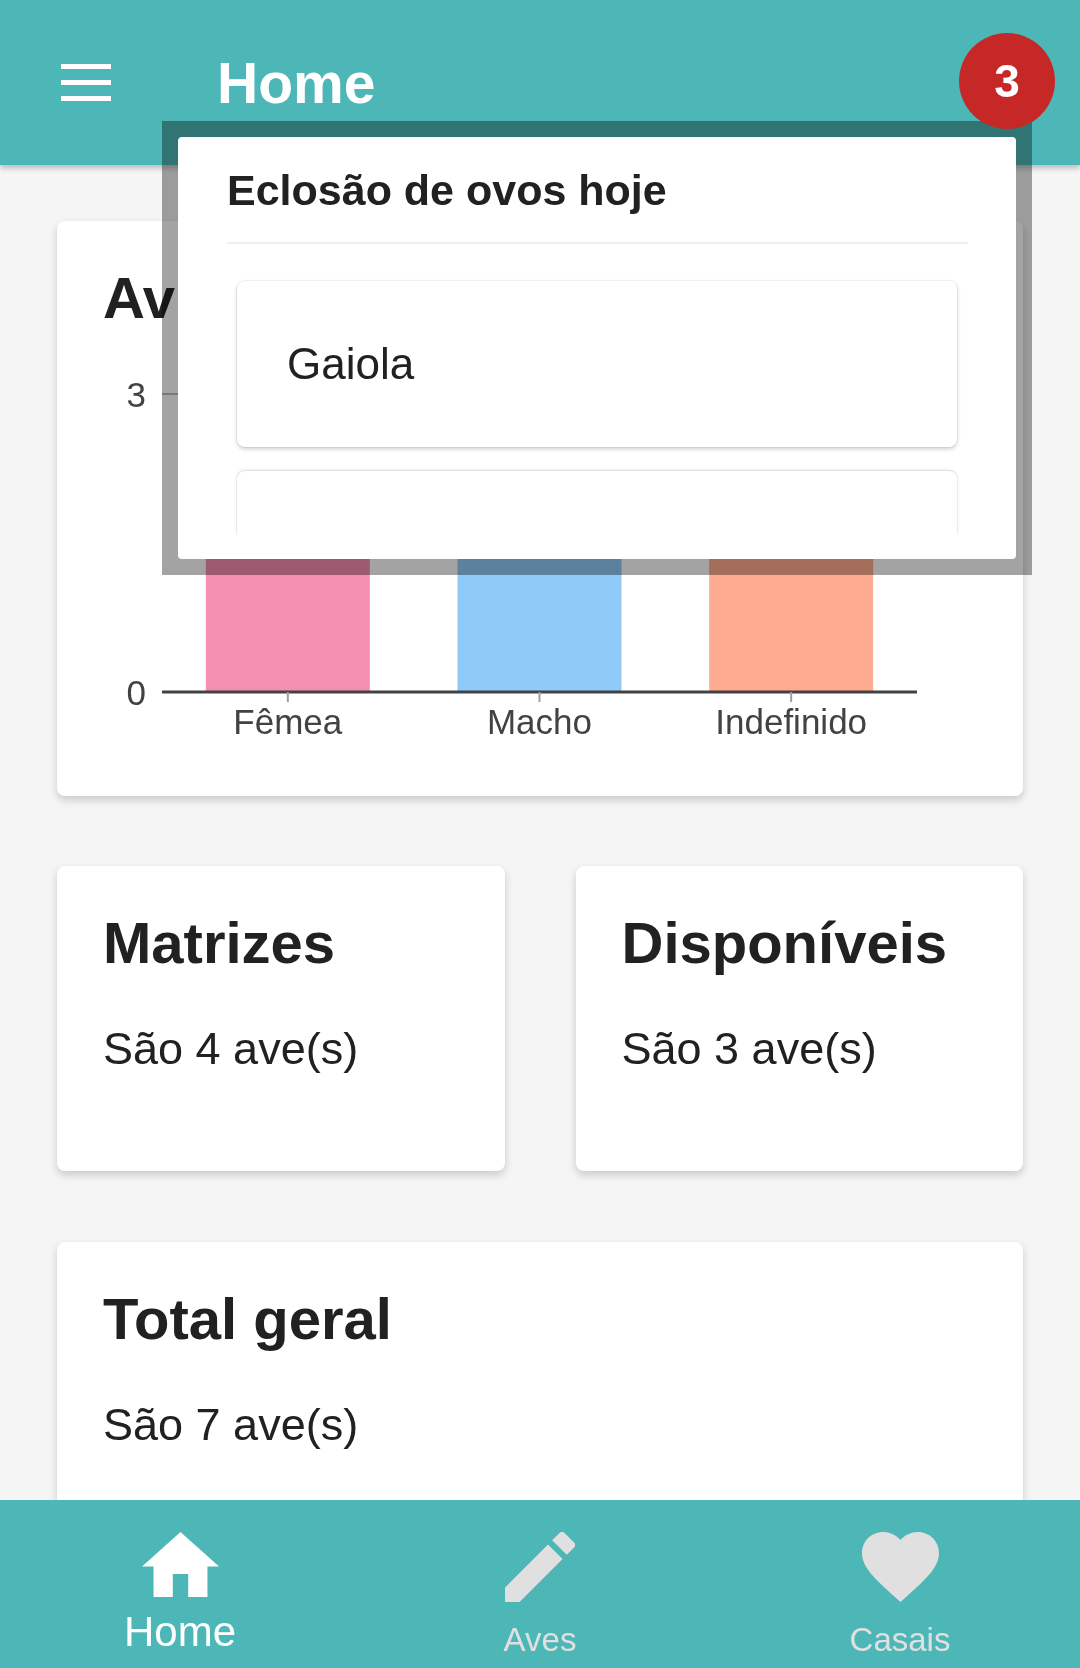  What do you see at coordinates (296, 83) in the screenshot?
I see `page-title: Home` at bounding box center [296, 83].